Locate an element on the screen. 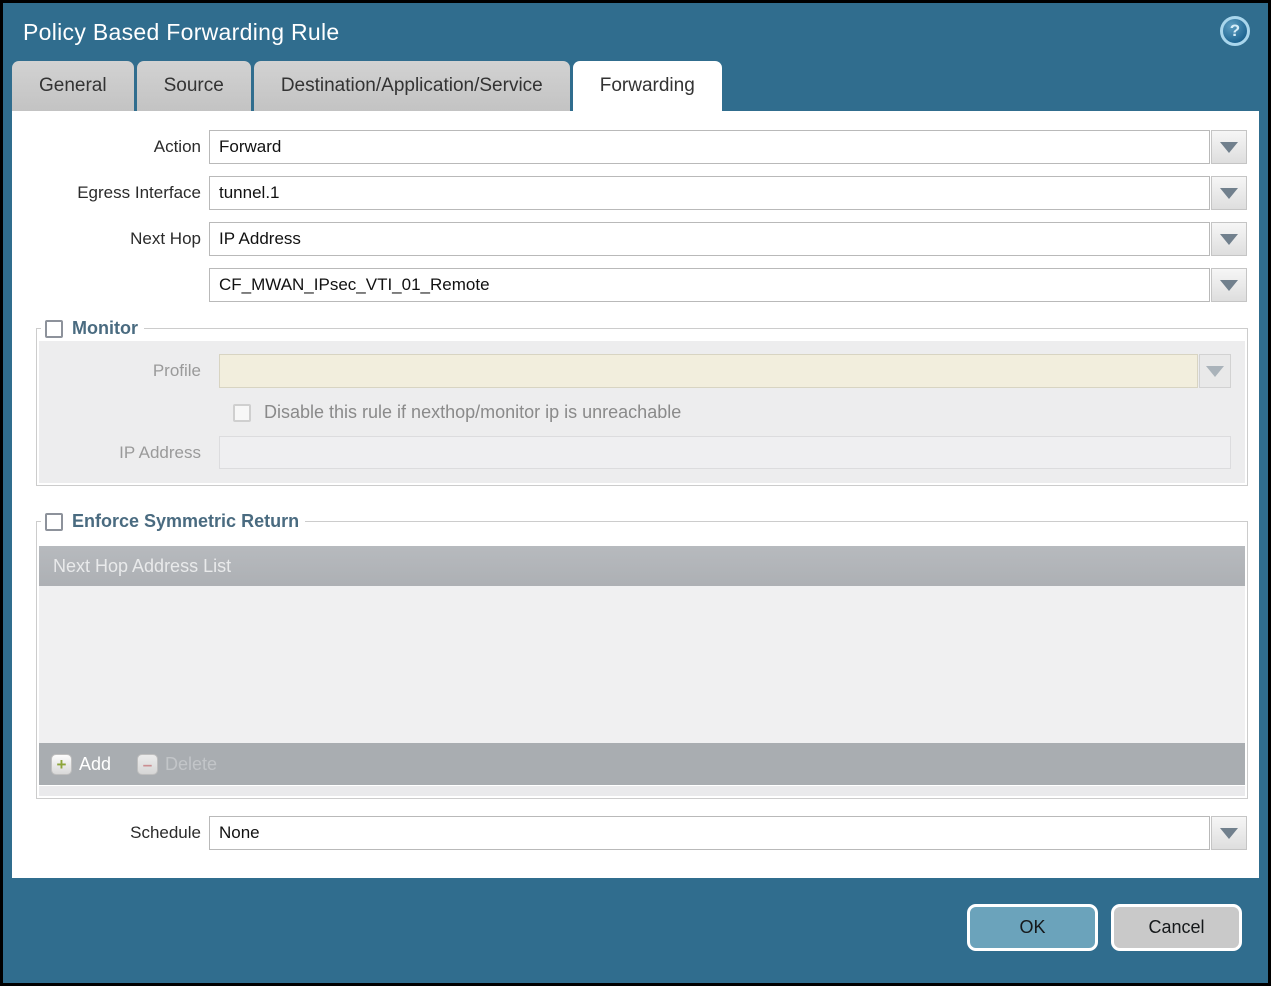 The height and width of the screenshot is (986, 1271). next-hop-address-combo: CF_MWAN_IPsec_VTI_01_Remote is located at coordinates (728, 285).